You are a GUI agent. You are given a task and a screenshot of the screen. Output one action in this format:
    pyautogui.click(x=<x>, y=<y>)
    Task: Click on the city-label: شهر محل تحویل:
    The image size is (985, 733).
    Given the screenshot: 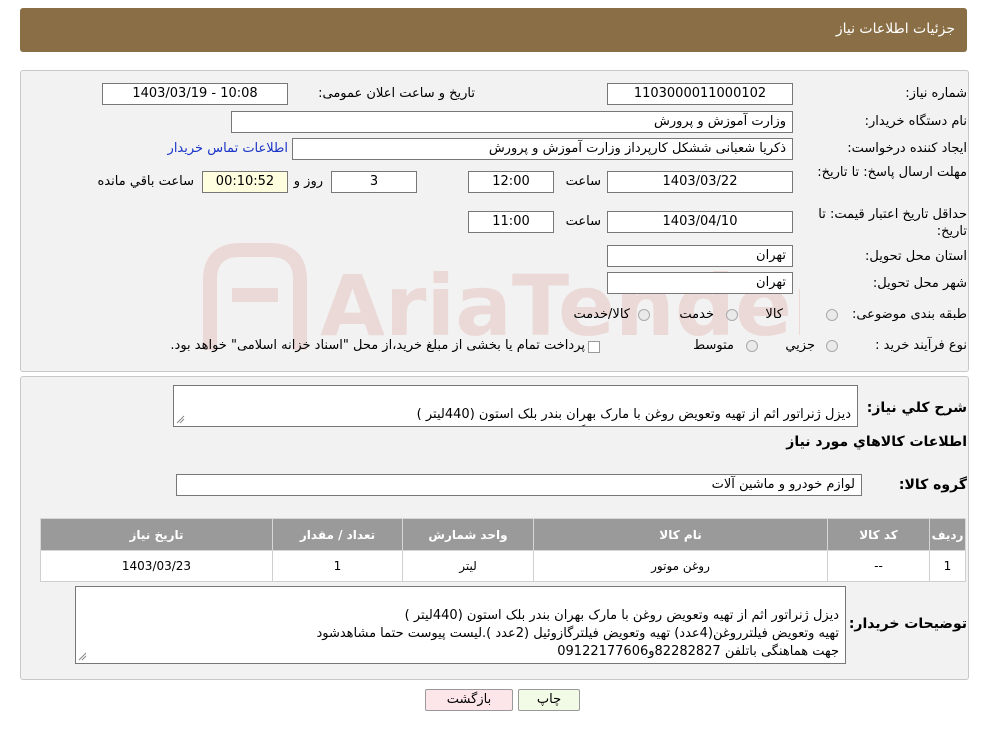 What is the action you would take?
    pyautogui.click(x=919, y=283)
    